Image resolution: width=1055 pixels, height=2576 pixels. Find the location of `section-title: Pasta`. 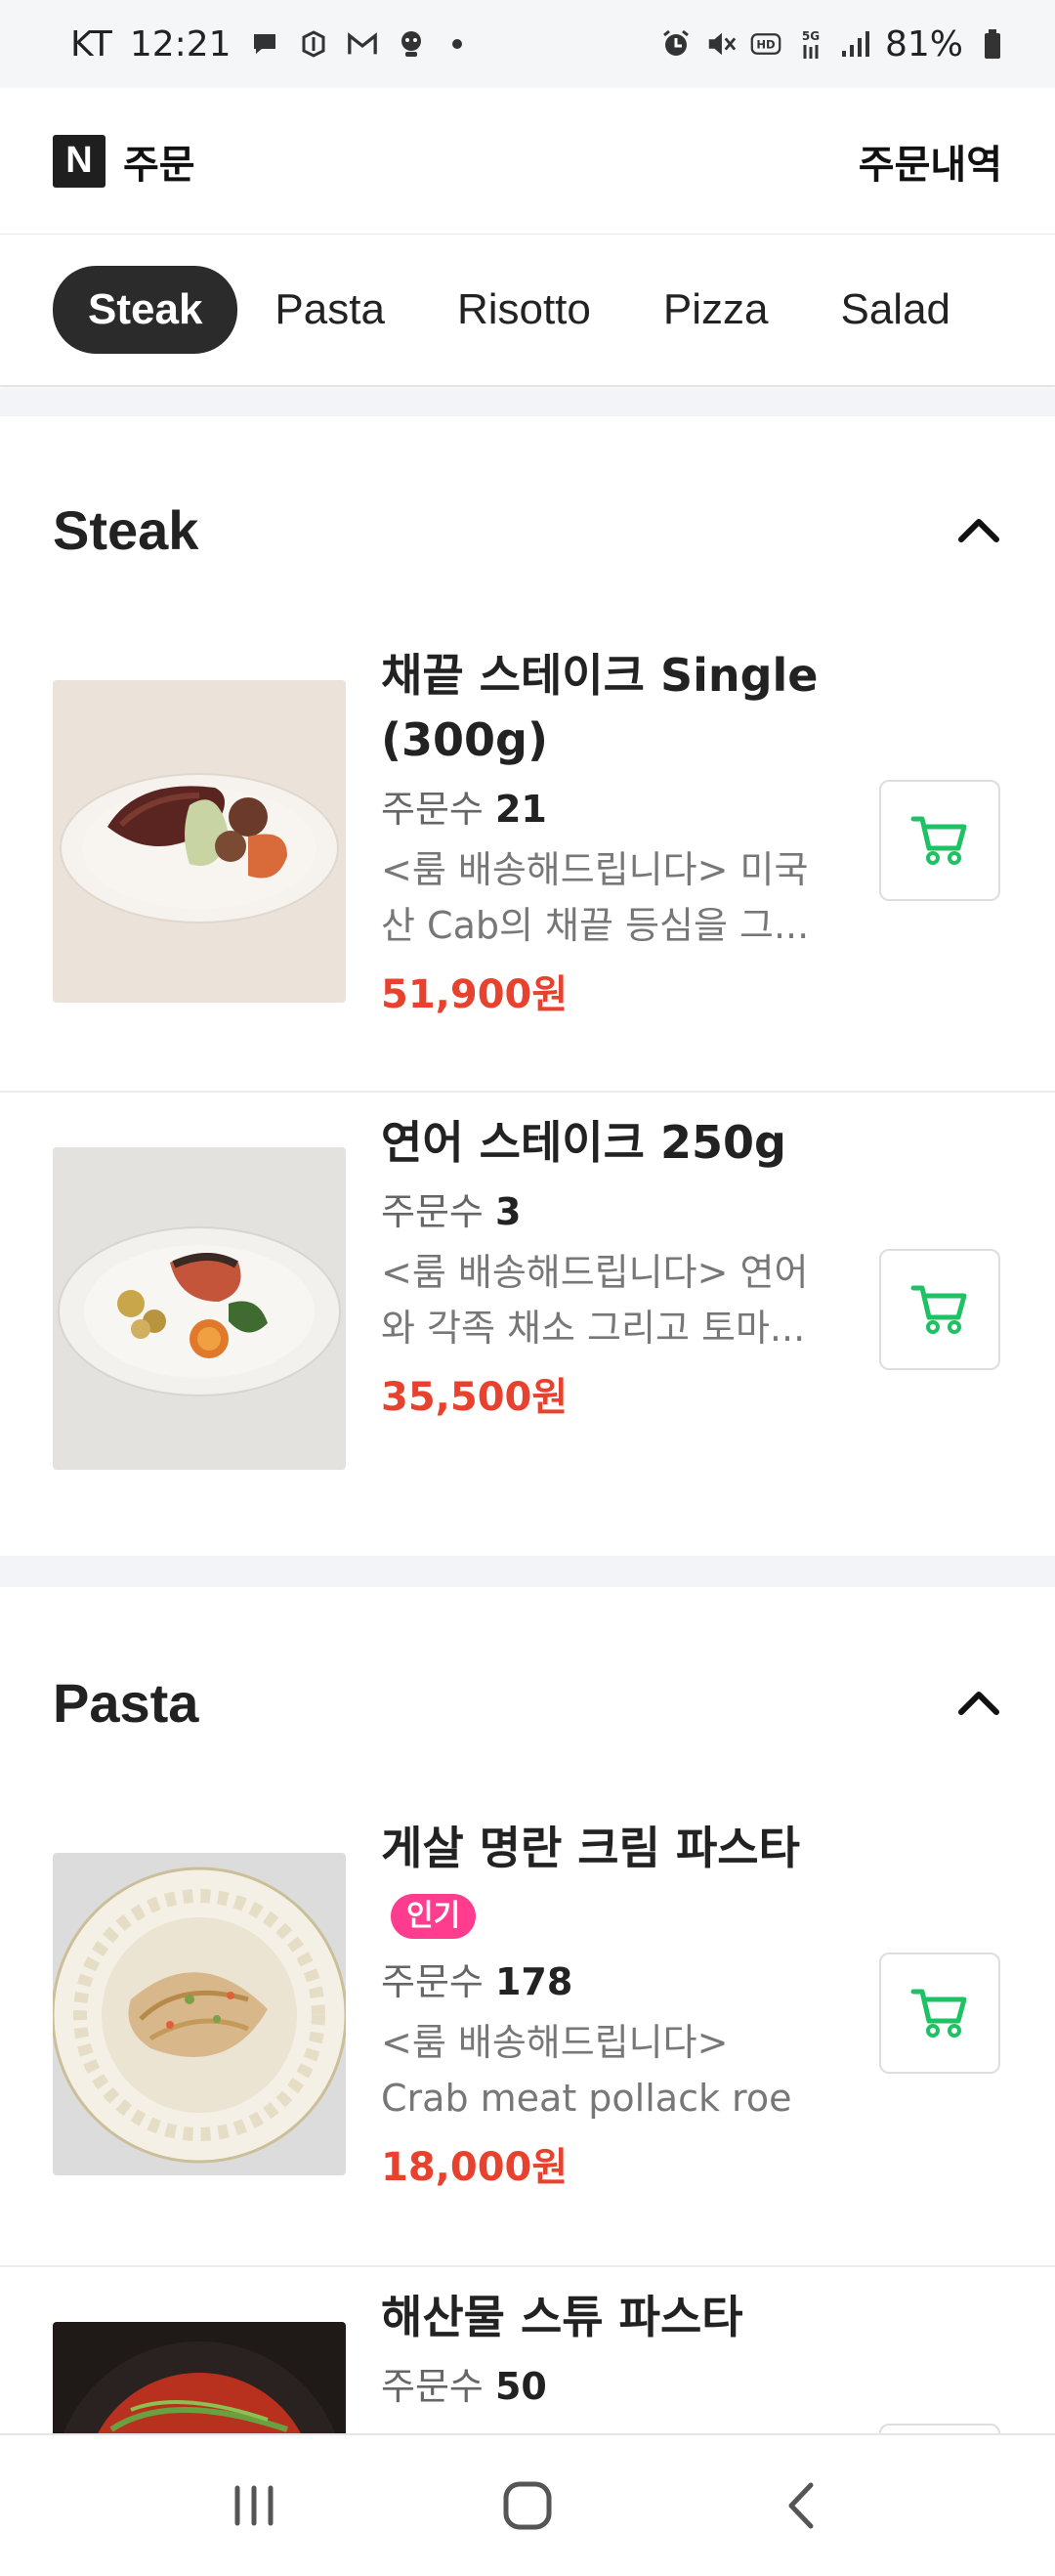

section-title: Pasta is located at coordinates (126, 1703).